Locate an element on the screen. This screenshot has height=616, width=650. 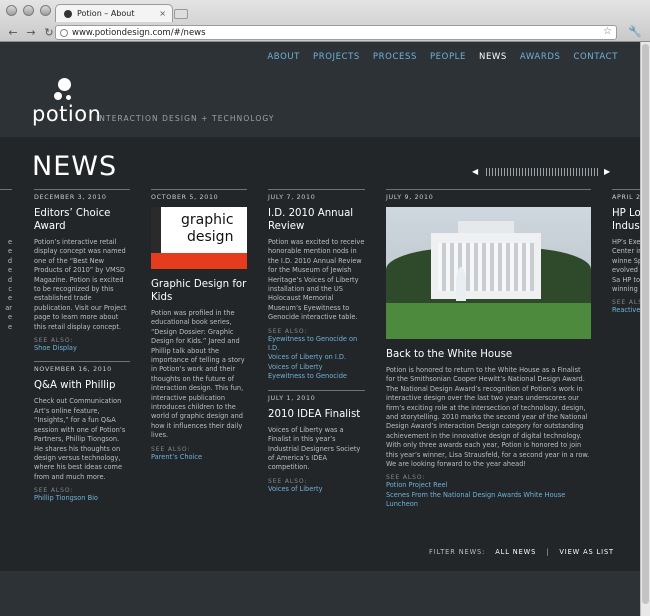
nav-item-awards: AWARDS is located at coordinates (540, 57).